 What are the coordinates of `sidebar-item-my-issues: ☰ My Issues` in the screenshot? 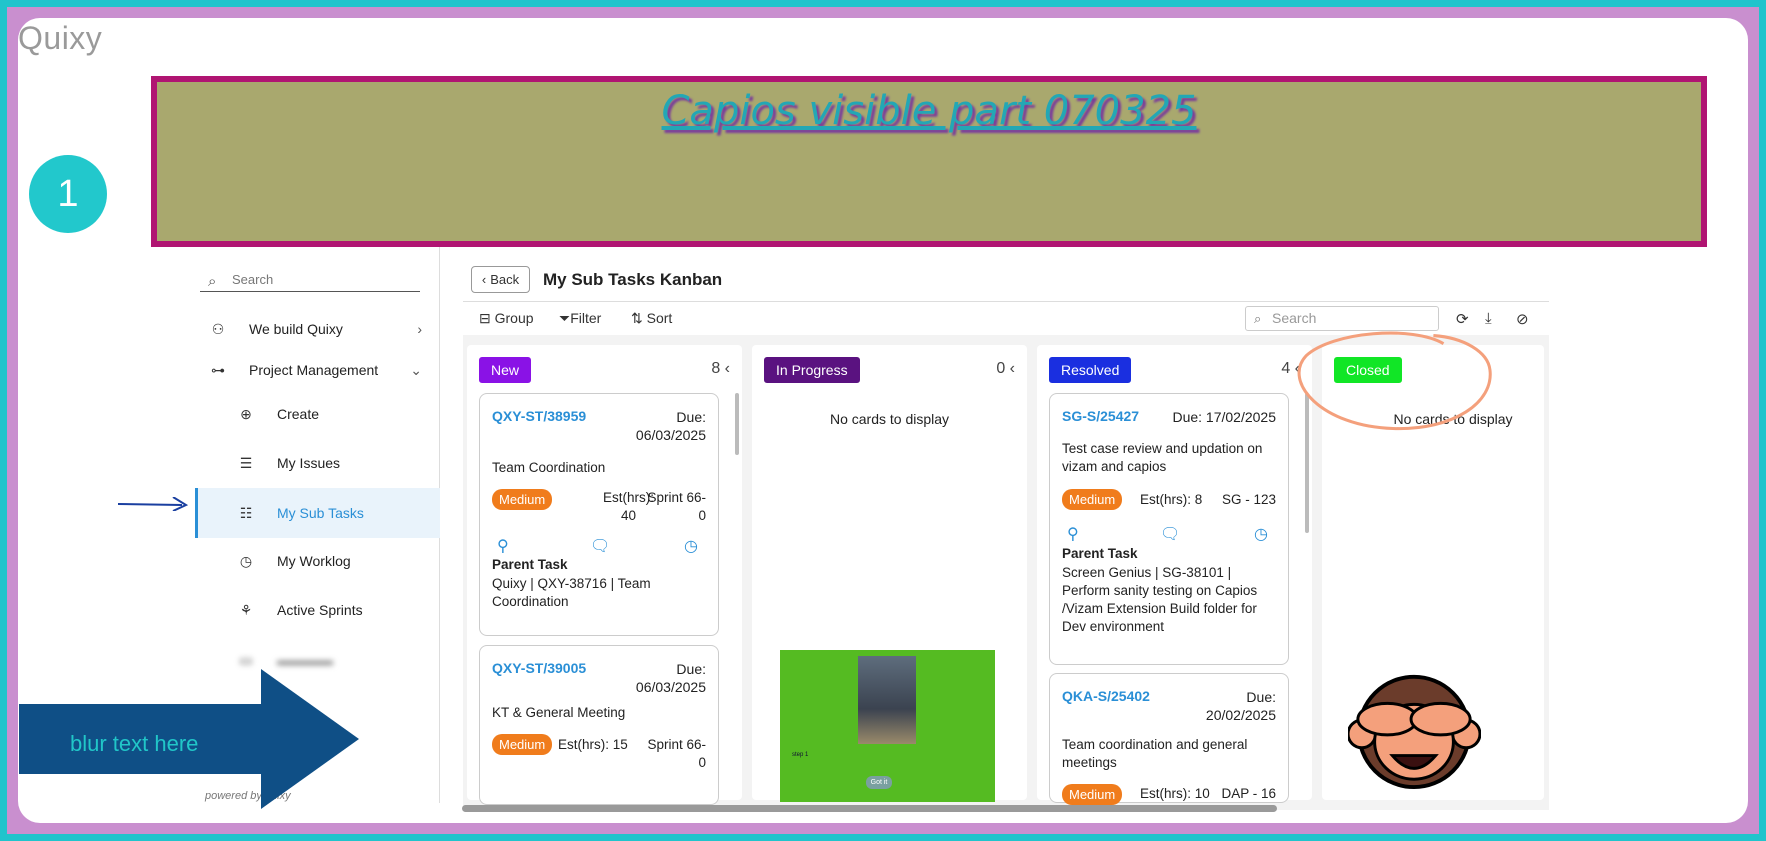 It's located at (317, 463).